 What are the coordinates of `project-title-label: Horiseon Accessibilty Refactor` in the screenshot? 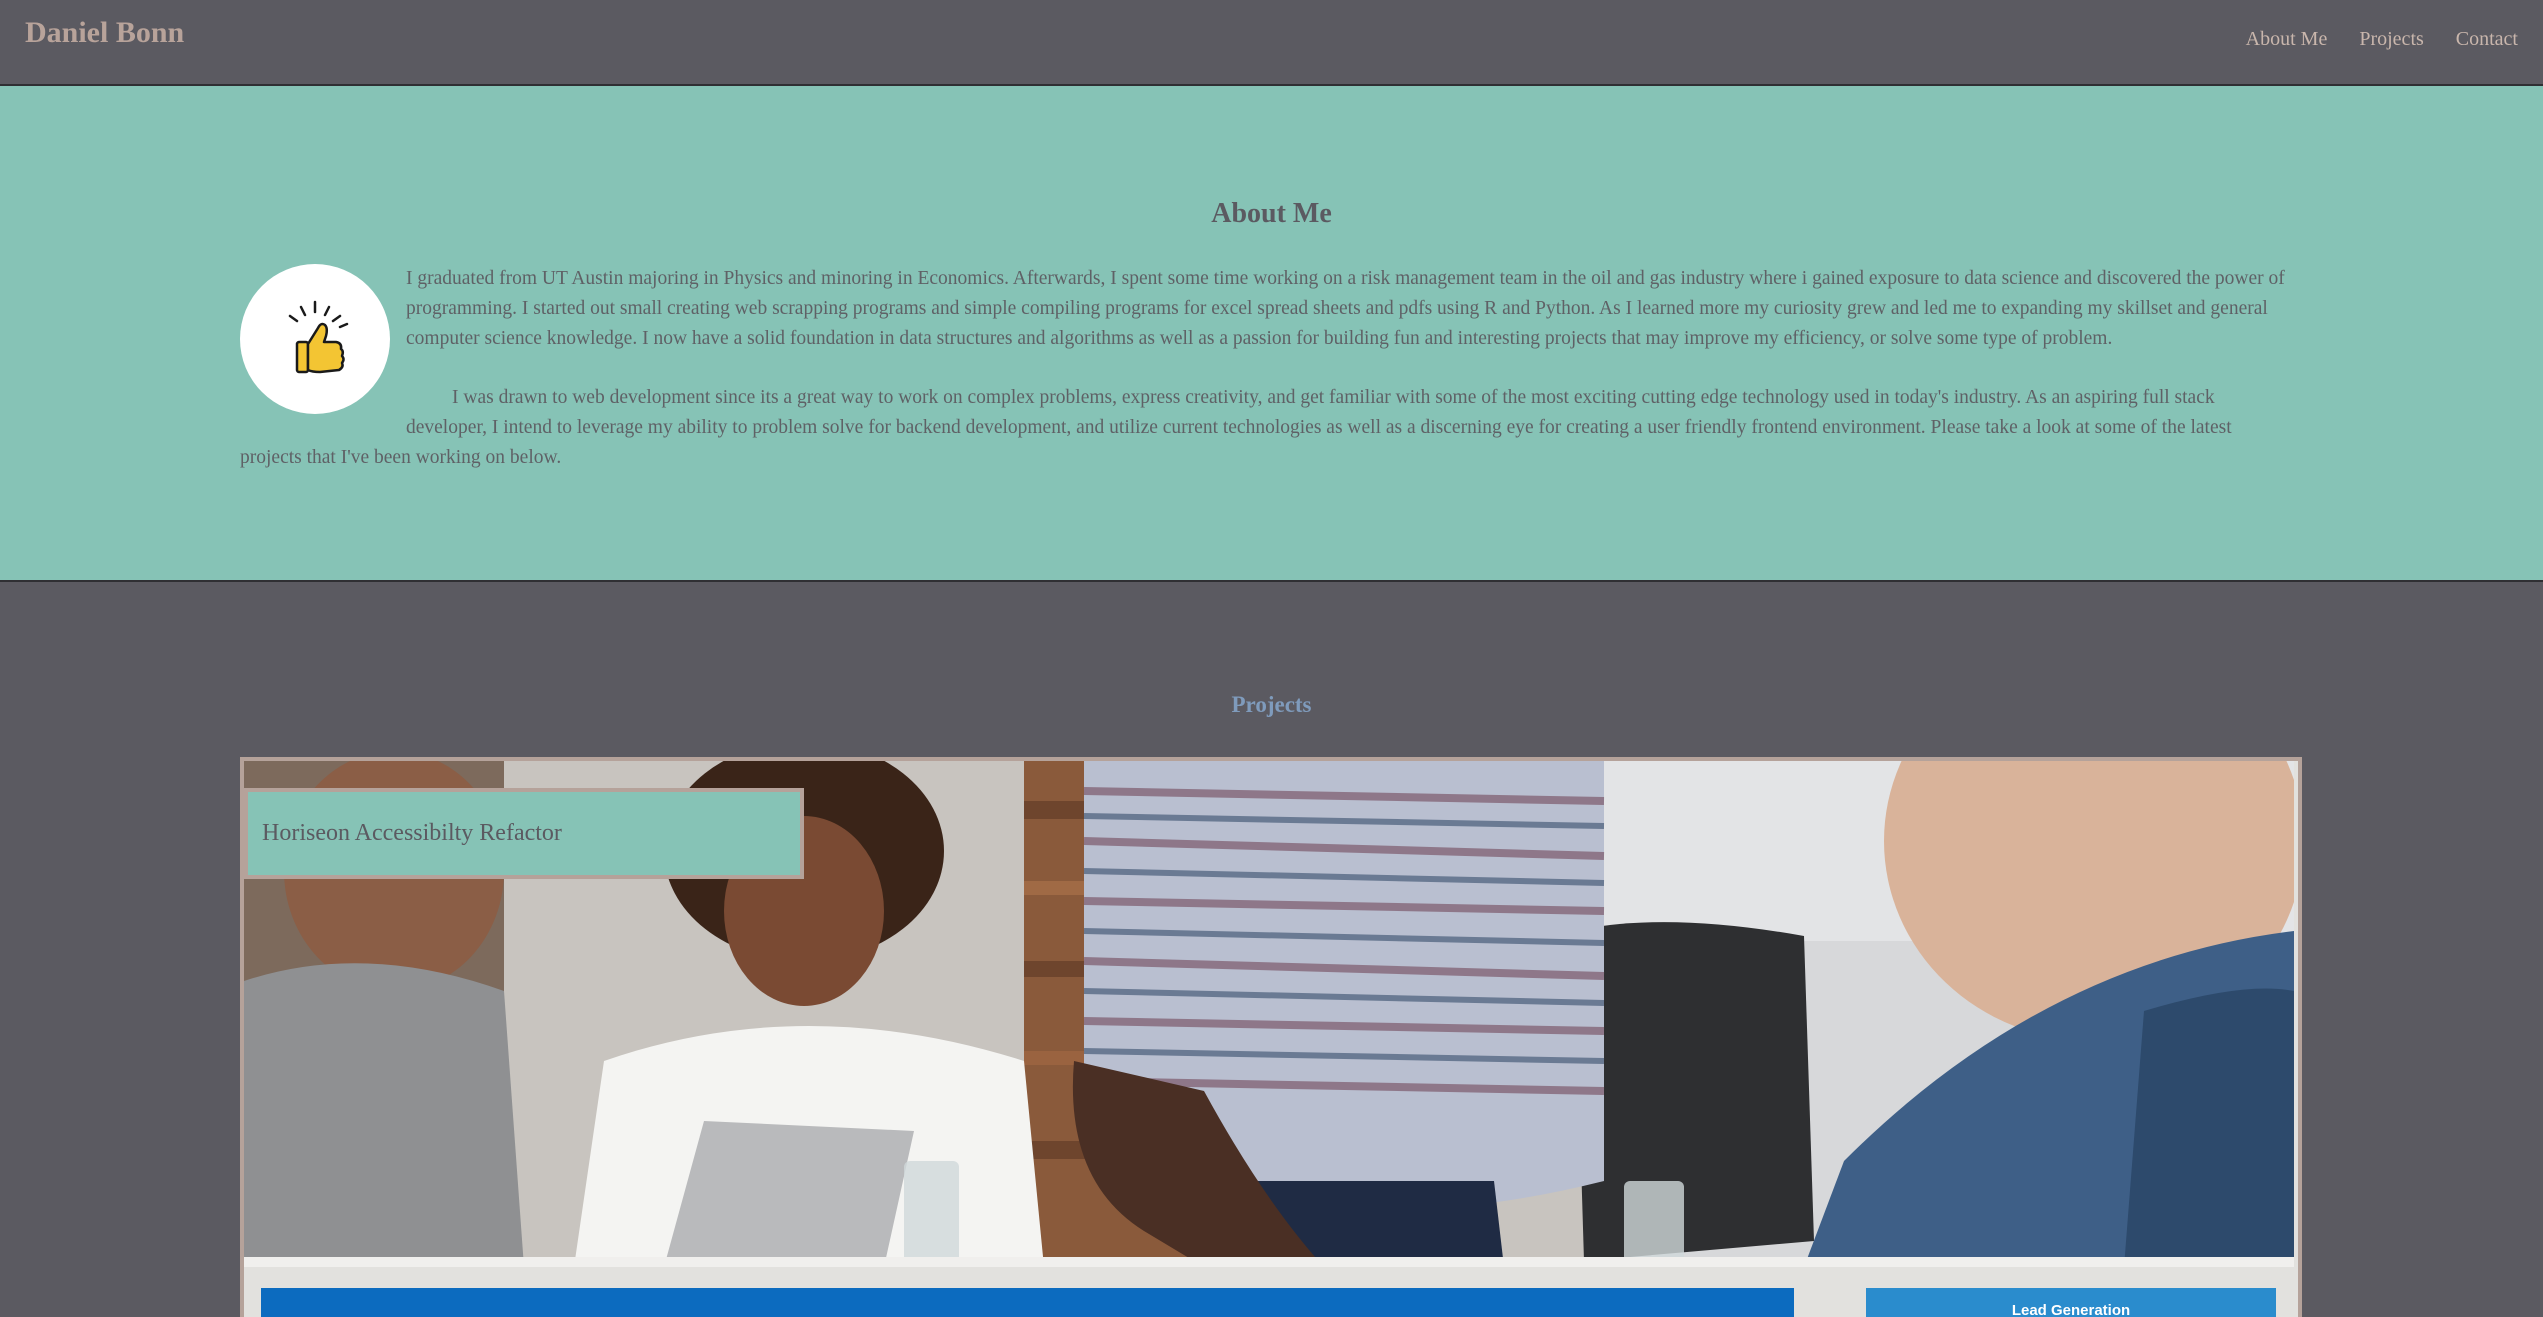 It's located at (524, 833).